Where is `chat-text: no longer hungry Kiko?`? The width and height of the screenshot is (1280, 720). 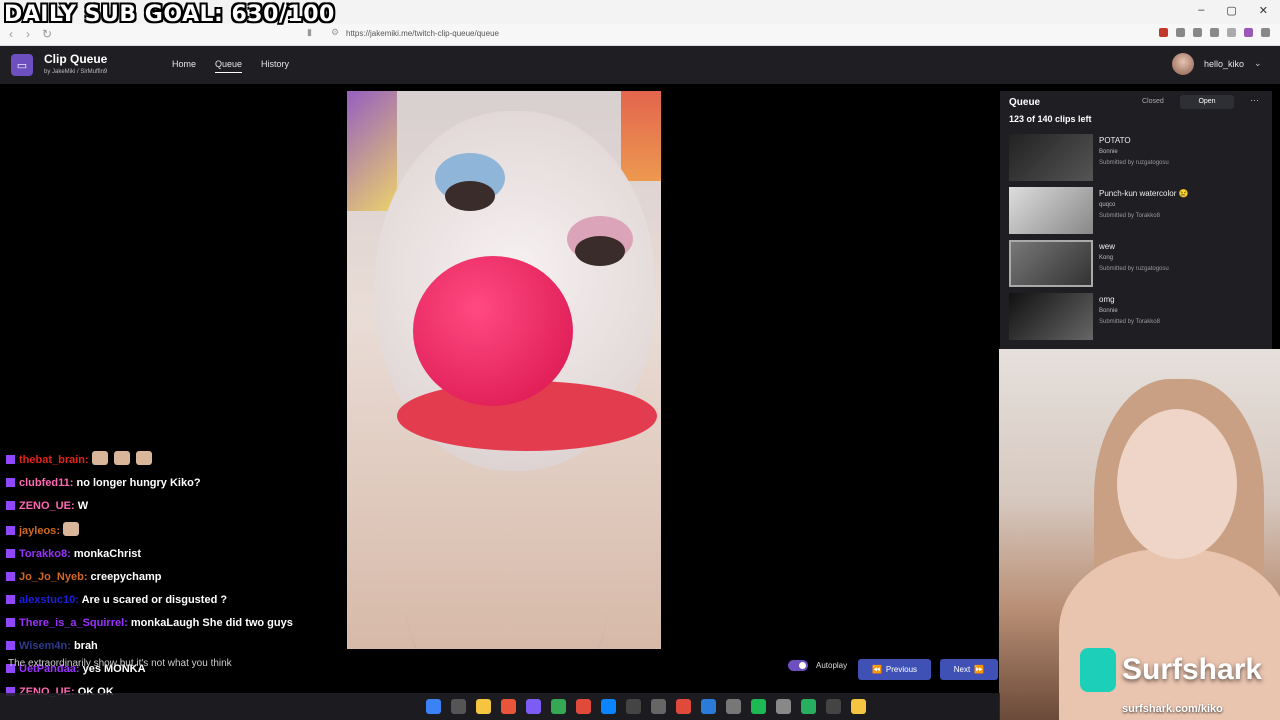 chat-text: no longer hungry Kiko? is located at coordinates (138, 483).